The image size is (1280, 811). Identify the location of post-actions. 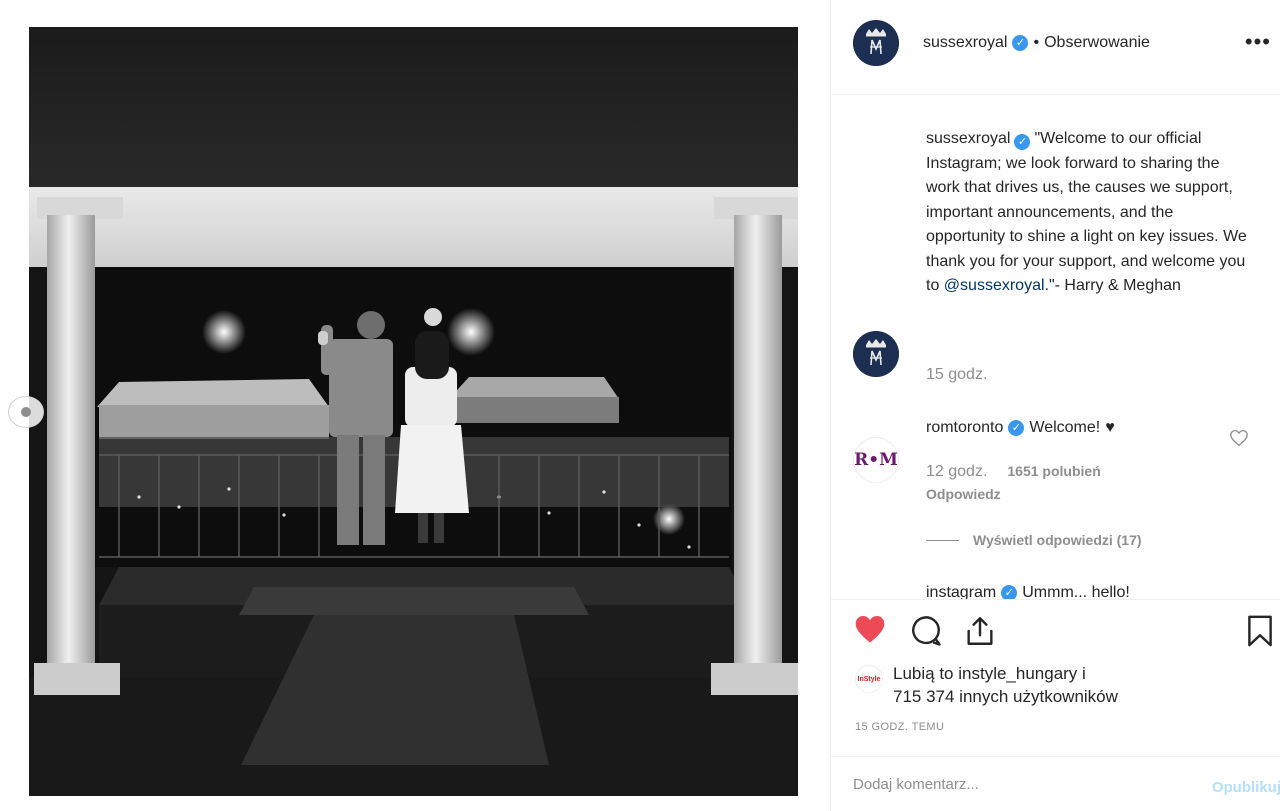
(1055, 629).